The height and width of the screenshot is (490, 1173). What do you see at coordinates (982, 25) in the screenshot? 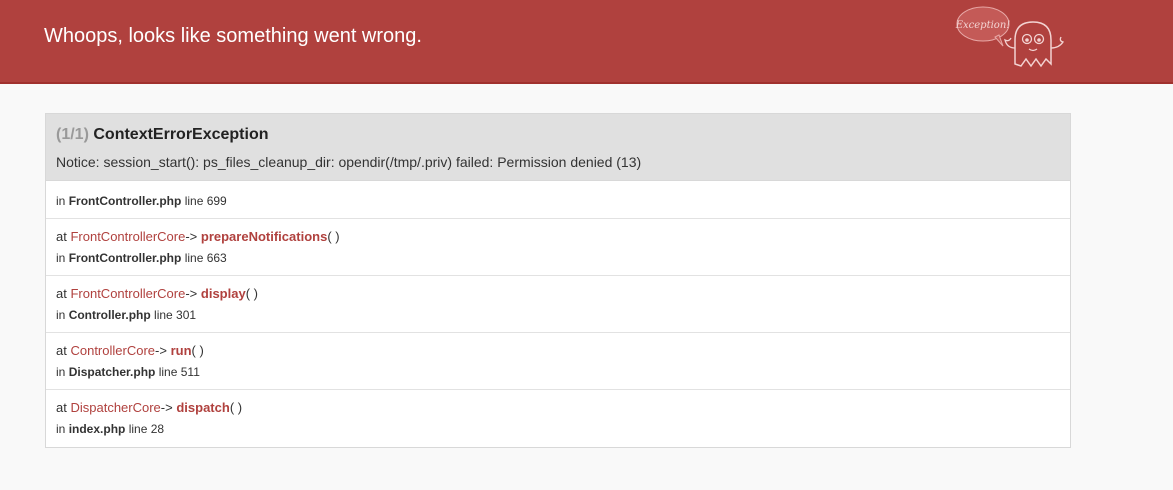
I see `logo-text: Exception!` at bounding box center [982, 25].